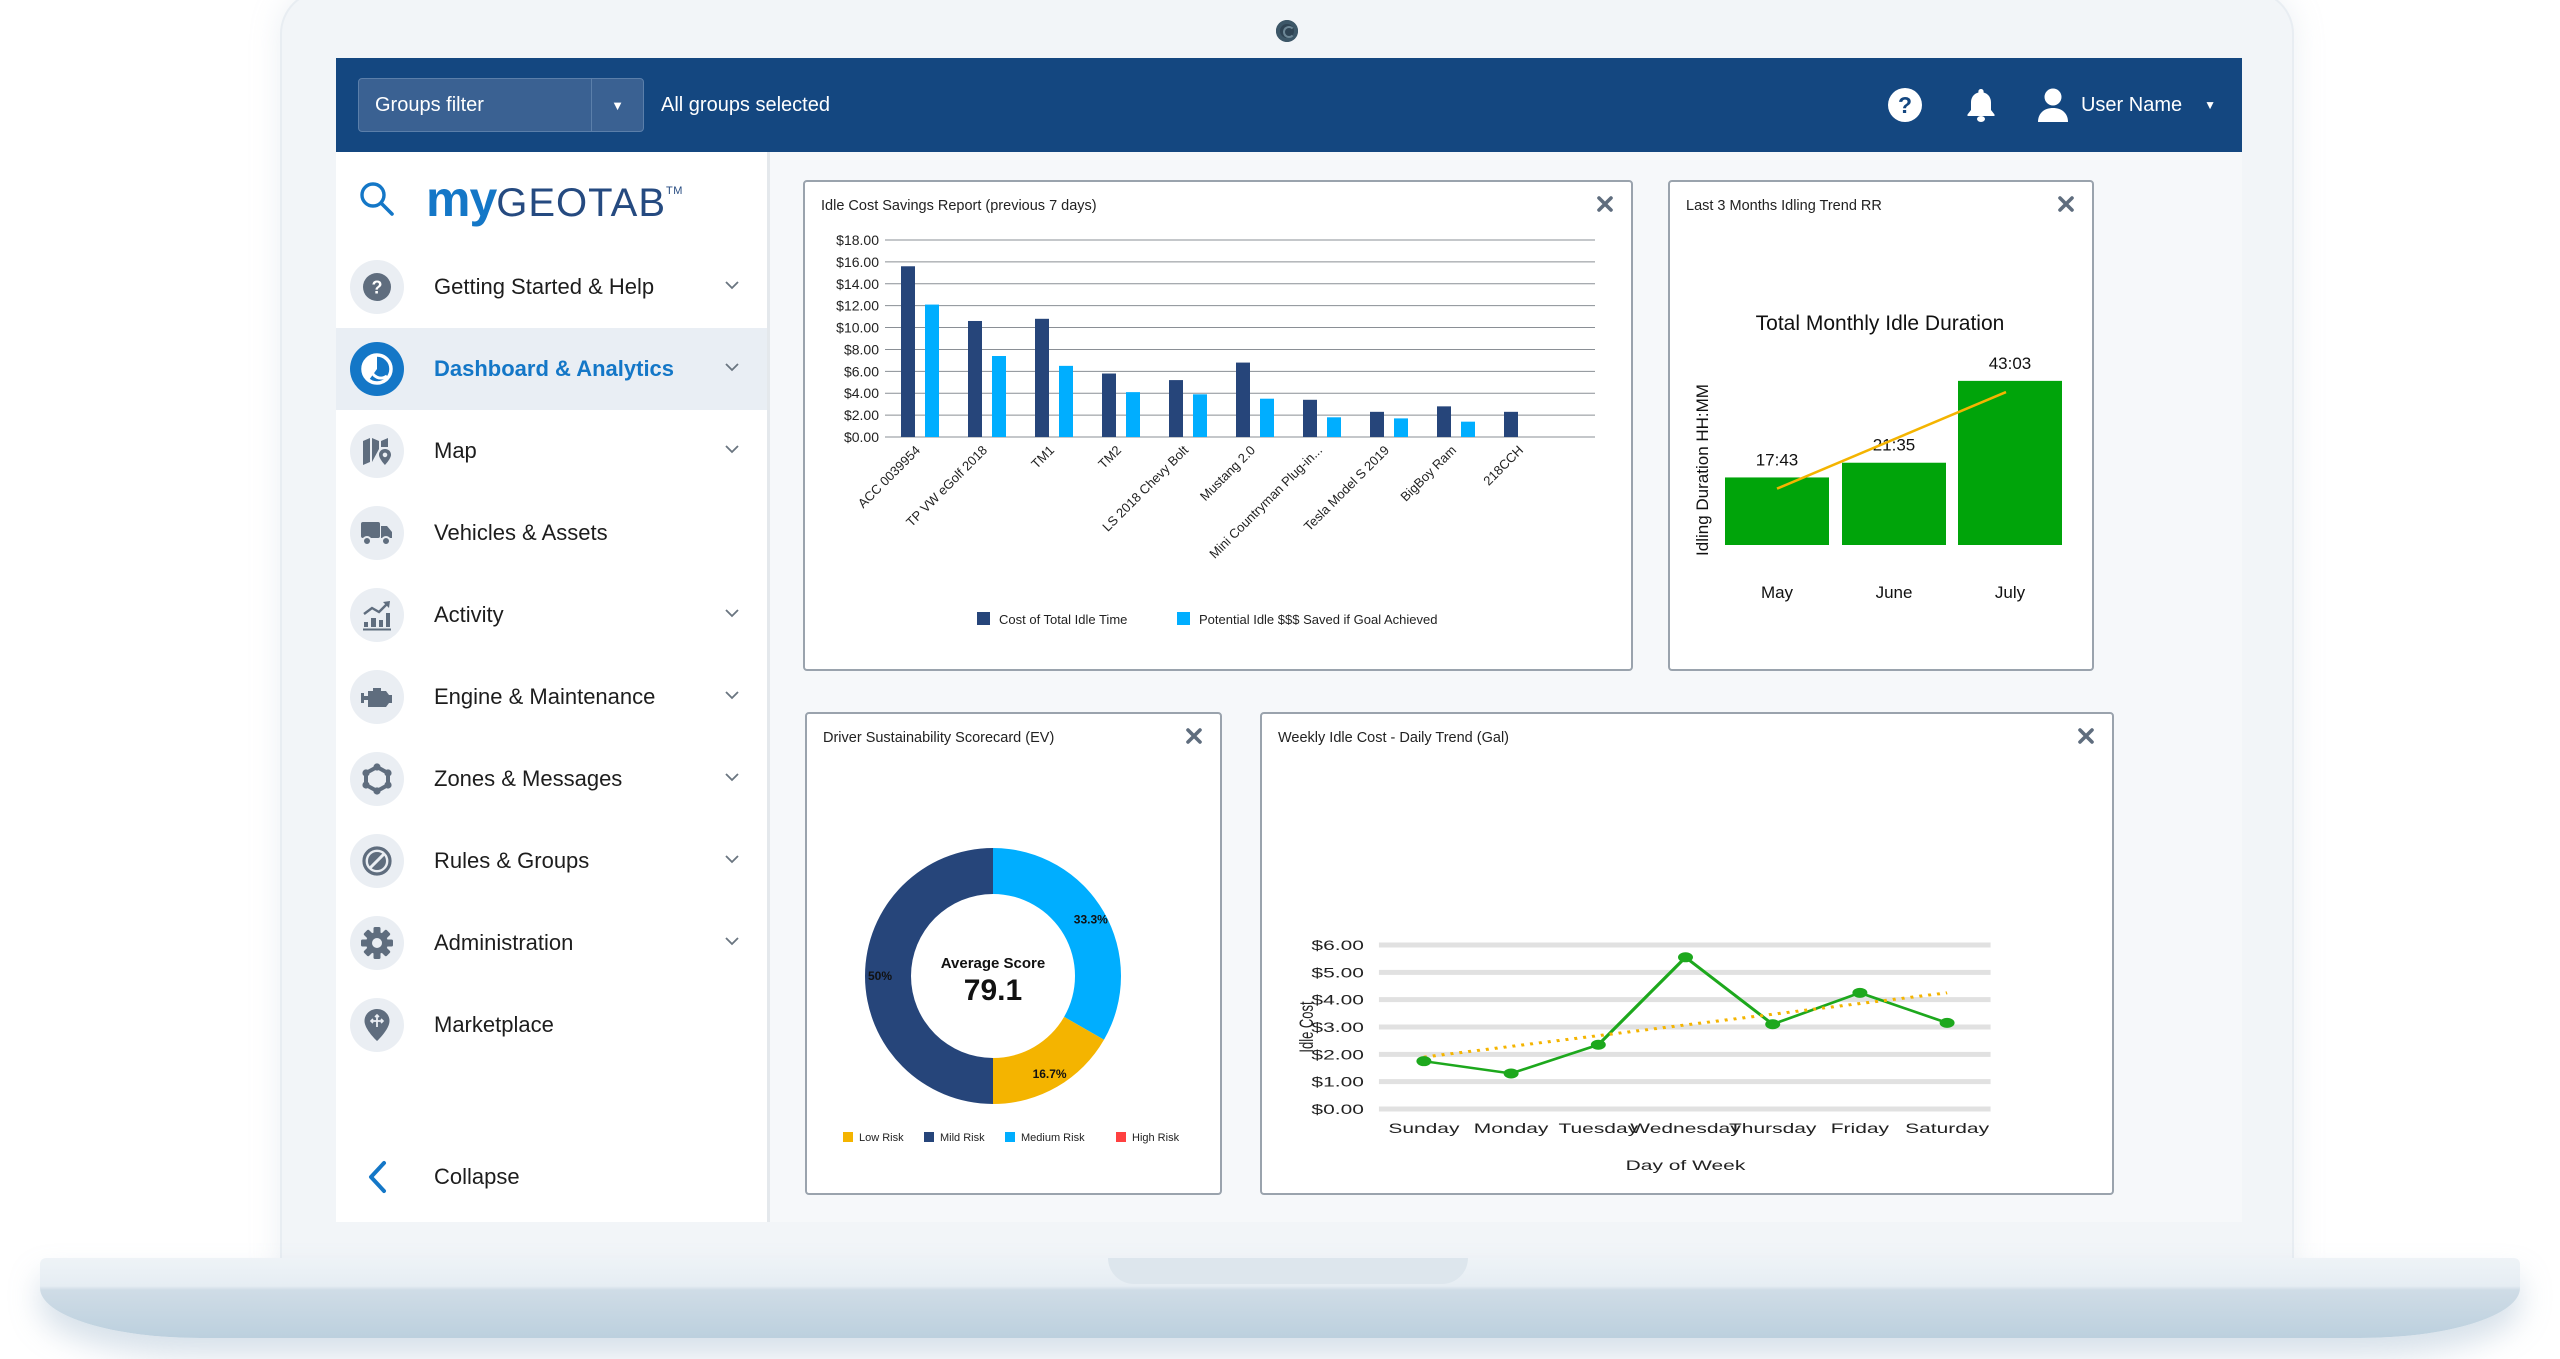  I want to click on y-tick-label: $16.00, so click(857, 262).